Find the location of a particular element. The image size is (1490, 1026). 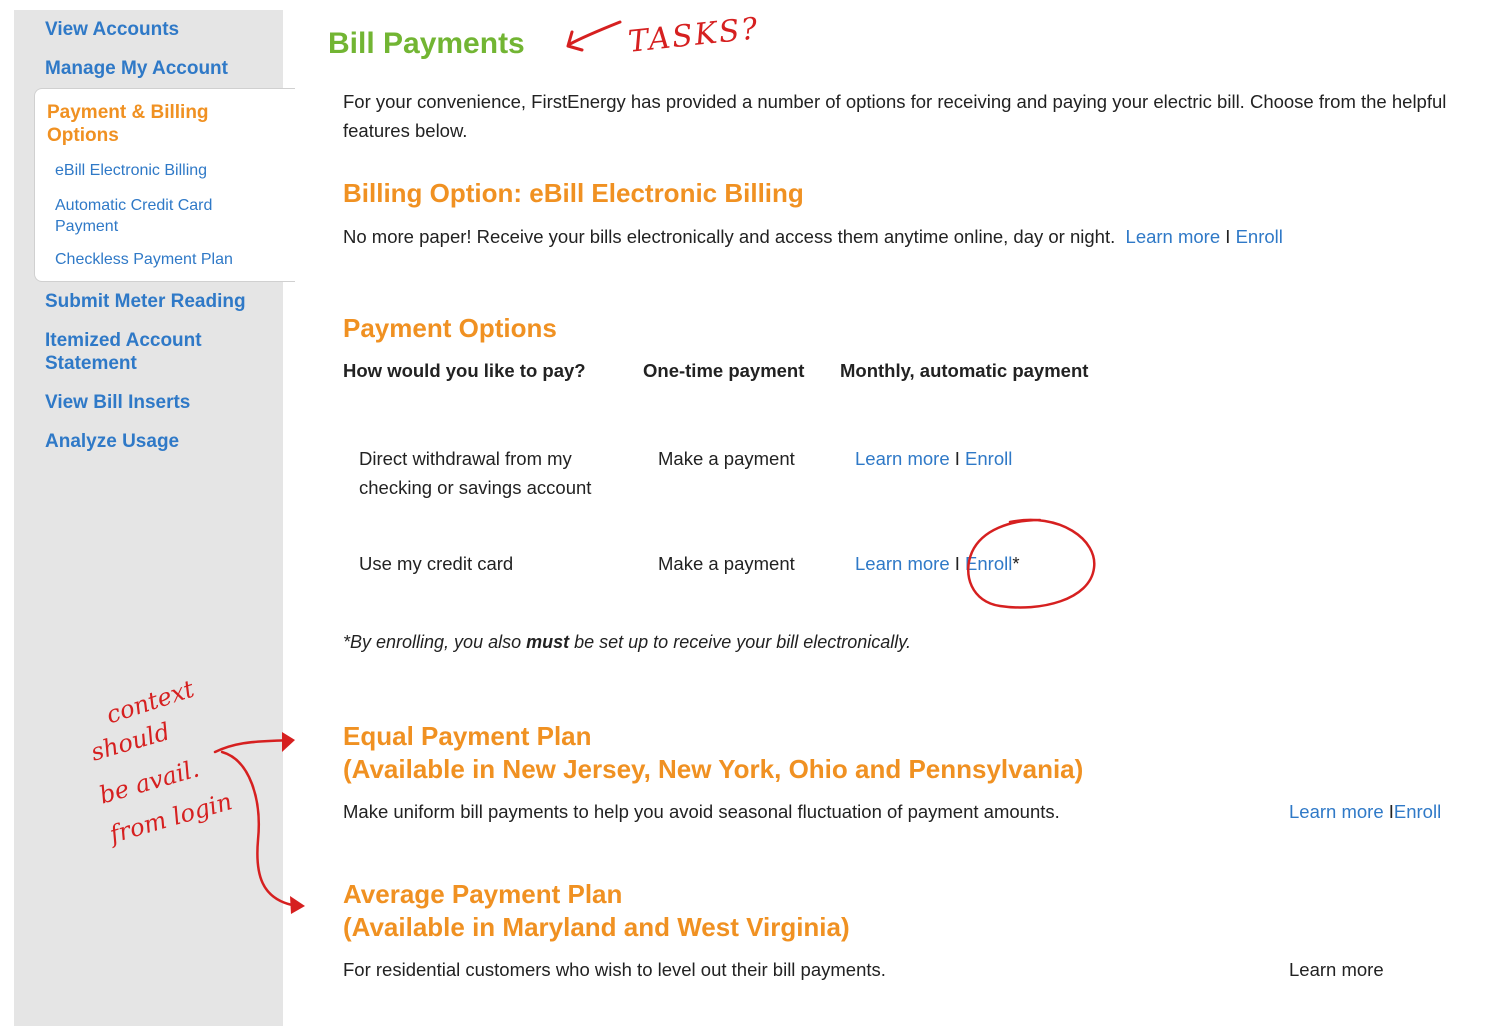

column-header-monthly: Monthly, automatic payment is located at coordinates (964, 370).